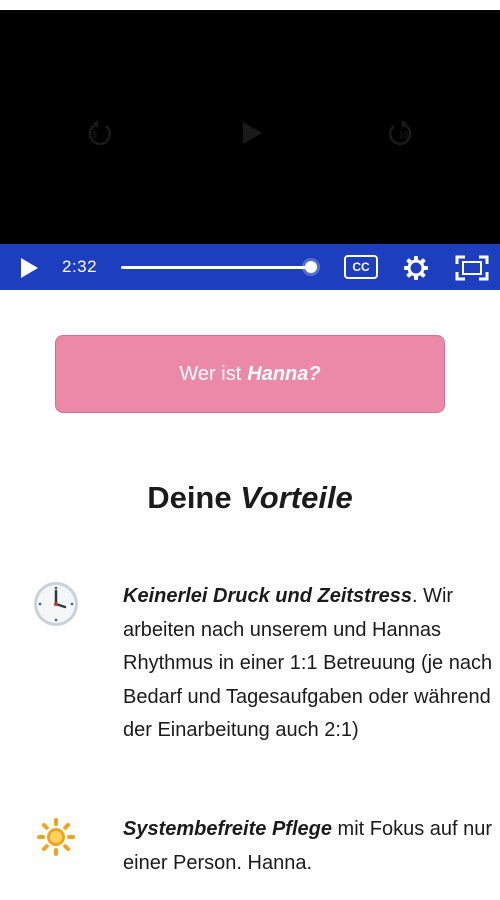 This screenshot has height=900, width=500. What do you see at coordinates (267, 596) in the screenshot?
I see `benefit-bold: Keinerlei Druck und Zeitstress` at bounding box center [267, 596].